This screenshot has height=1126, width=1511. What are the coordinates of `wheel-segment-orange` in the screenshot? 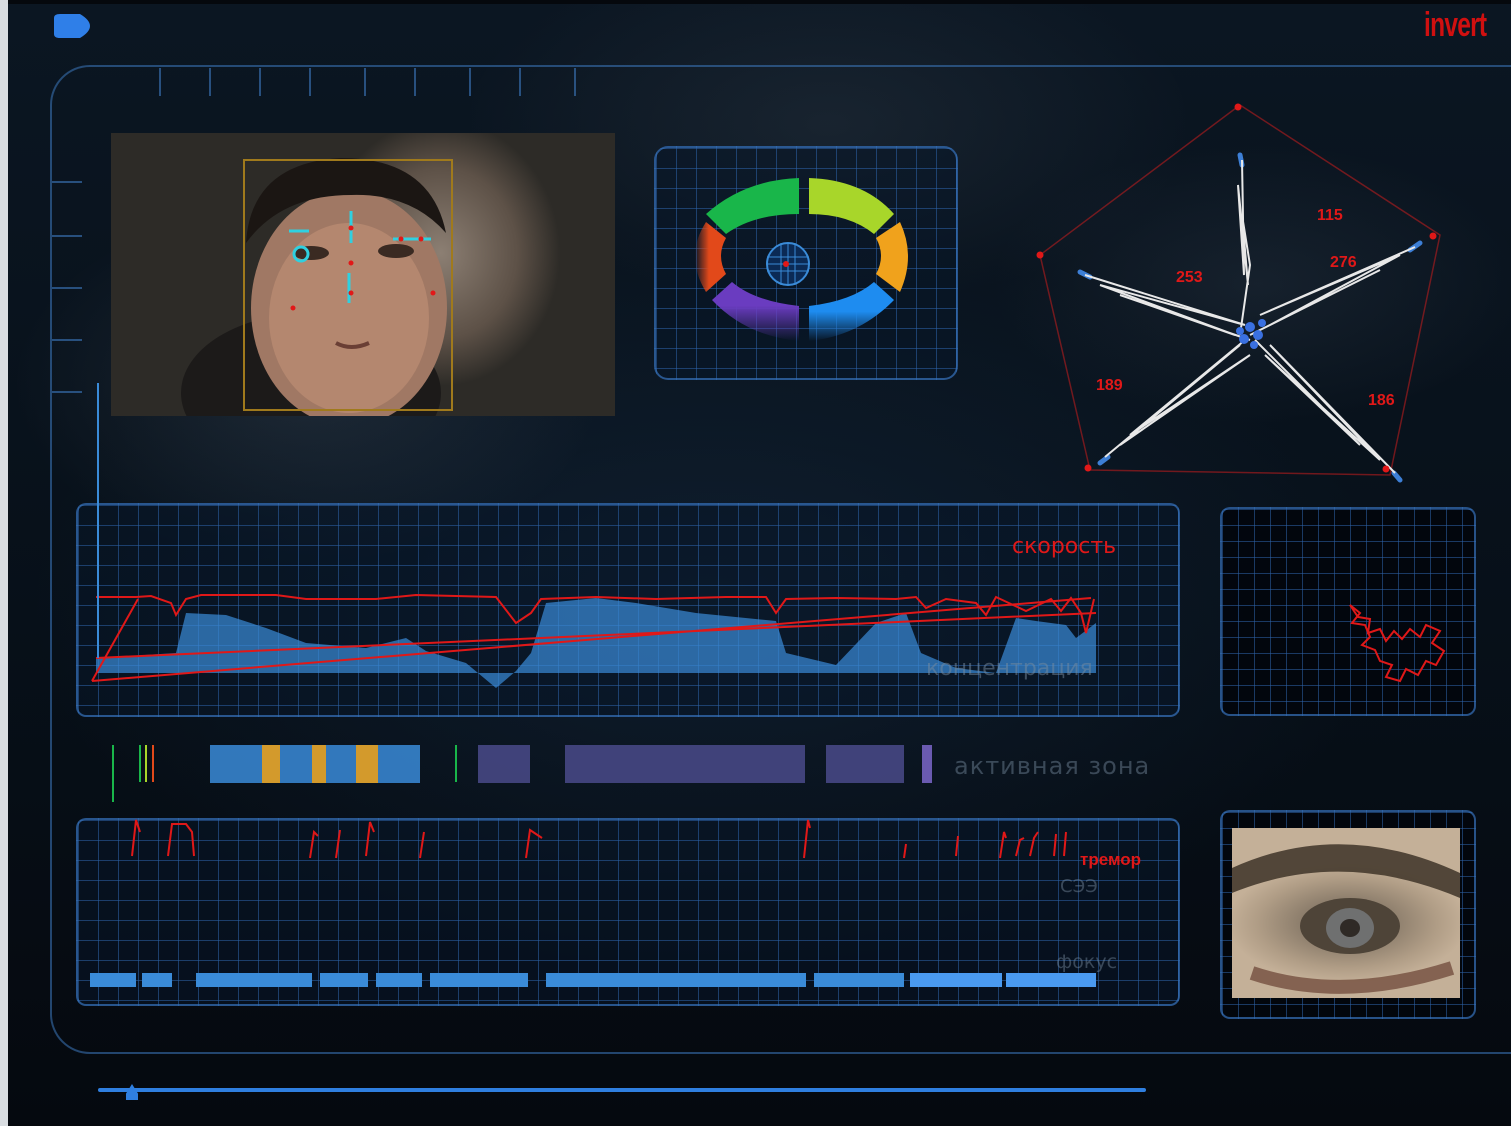 It's located at (892, 257).